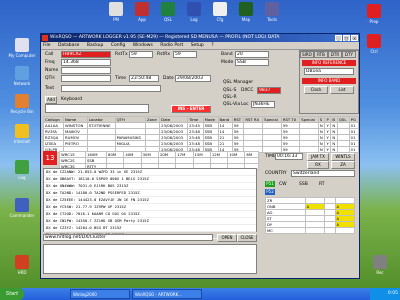  Describe the element at coordinates (159, 154) in the screenshot. I see `band-row: WRC1S 160M 80M 40M 30M 20M 17M 15M 12M 10M 6M` at that location.